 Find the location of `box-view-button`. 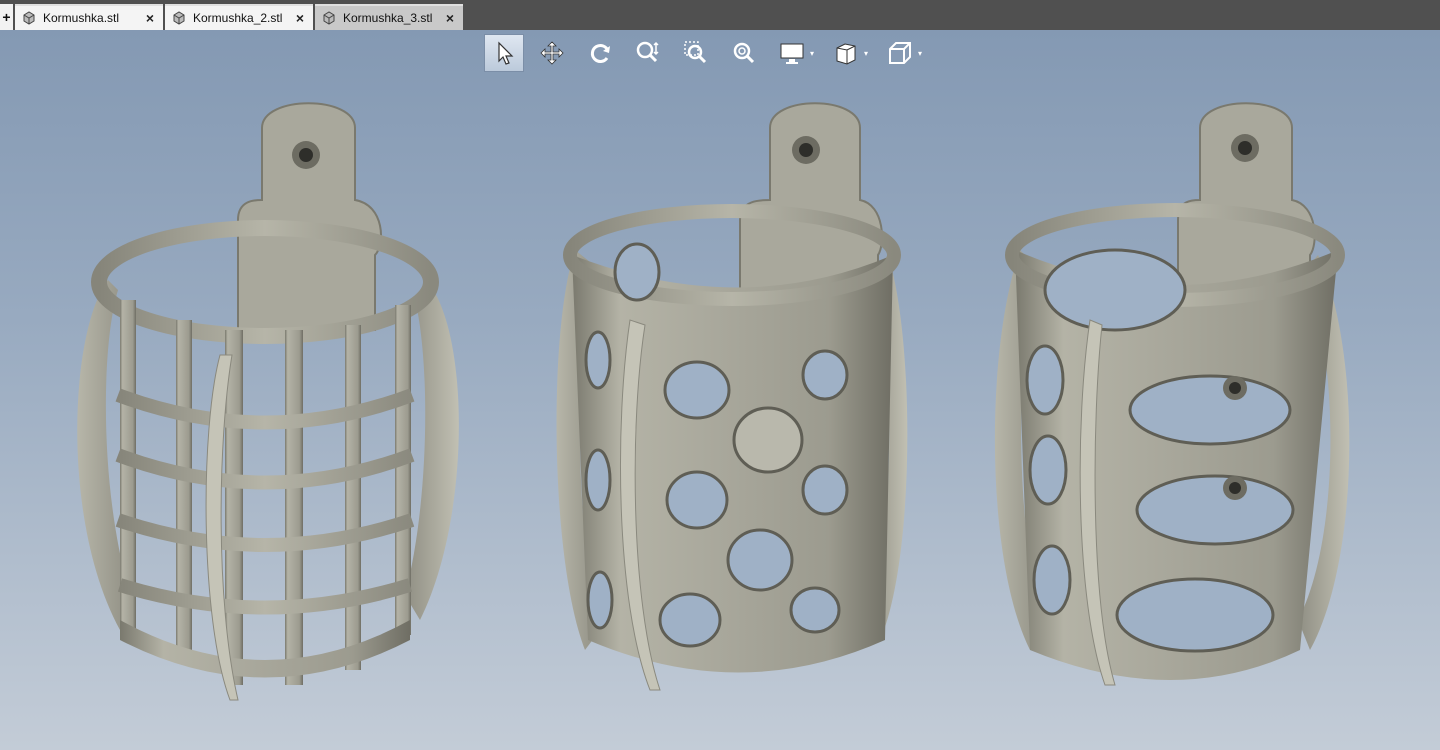

box-view-button is located at coordinates (900, 53).